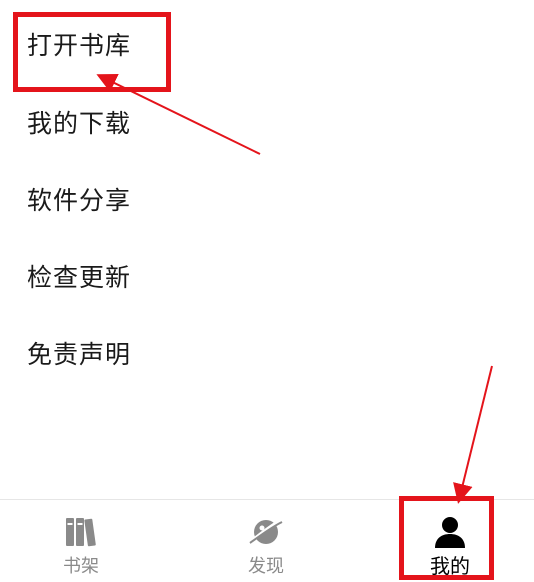  I want to click on menu-item-open-library: 打开书库, so click(79, 46).